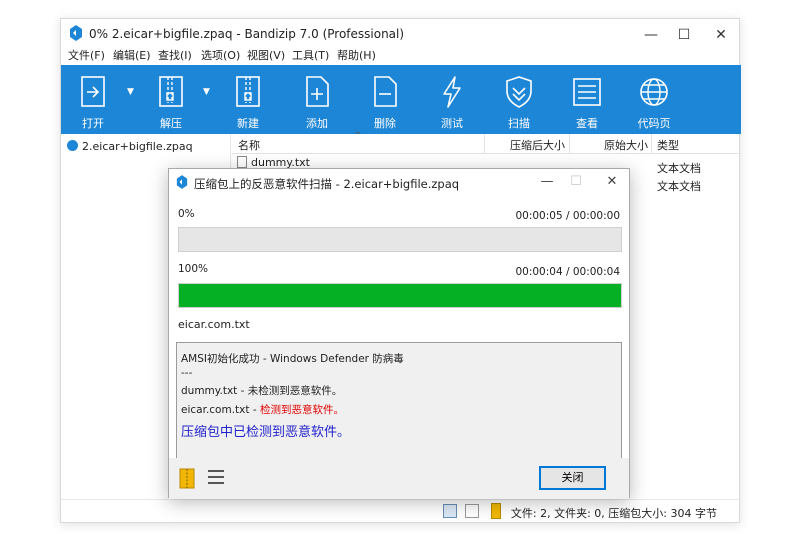  I want to click on extract-icon, so click(171, 91).